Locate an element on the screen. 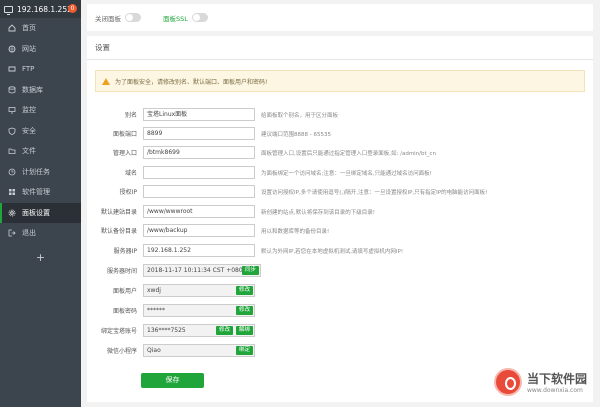 The height and width of the screenshot is (407, 600). sidebar-item-software: 软件管理 is located at coordinates (40, 192).